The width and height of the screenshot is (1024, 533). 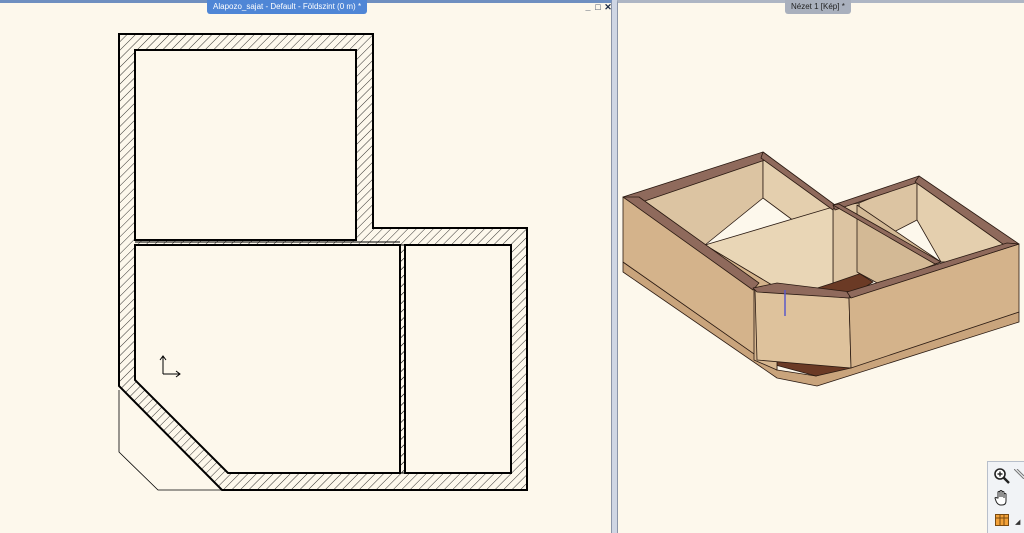 I want to click on resize-grip-icon, so click(x=1018, y=473).